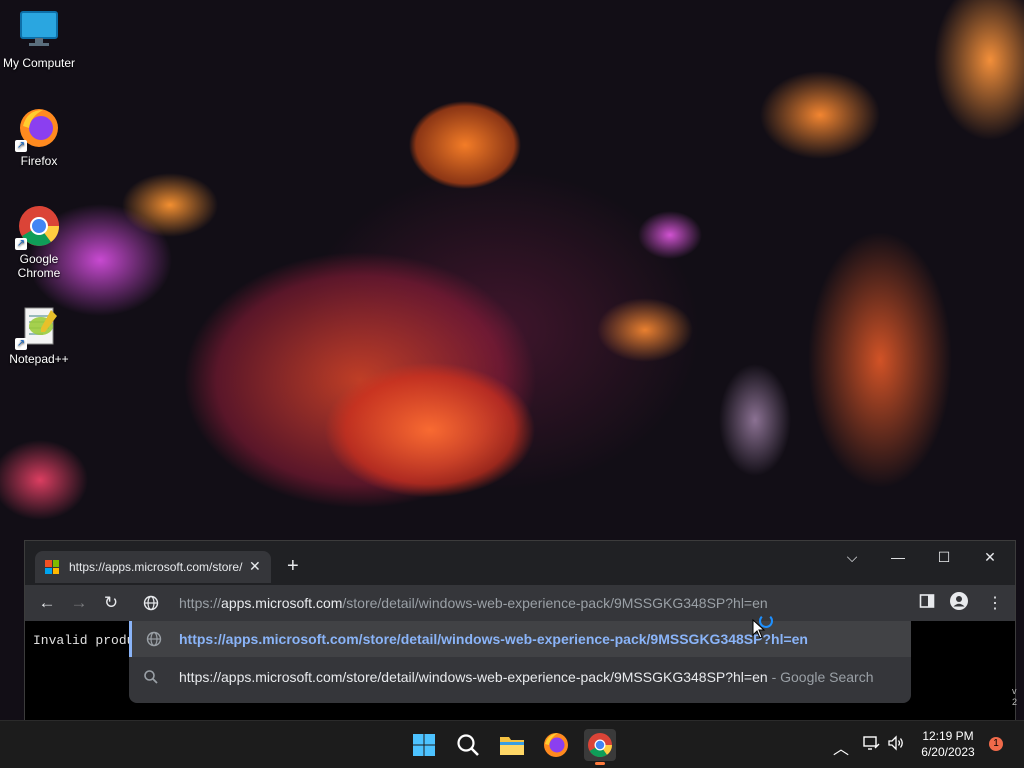 The width and height of the screenshot is (1024, 768). Describe the element at coordinates (52, 567) in the screenshot. I see `microsoft-store-favicon-icon` at that location.